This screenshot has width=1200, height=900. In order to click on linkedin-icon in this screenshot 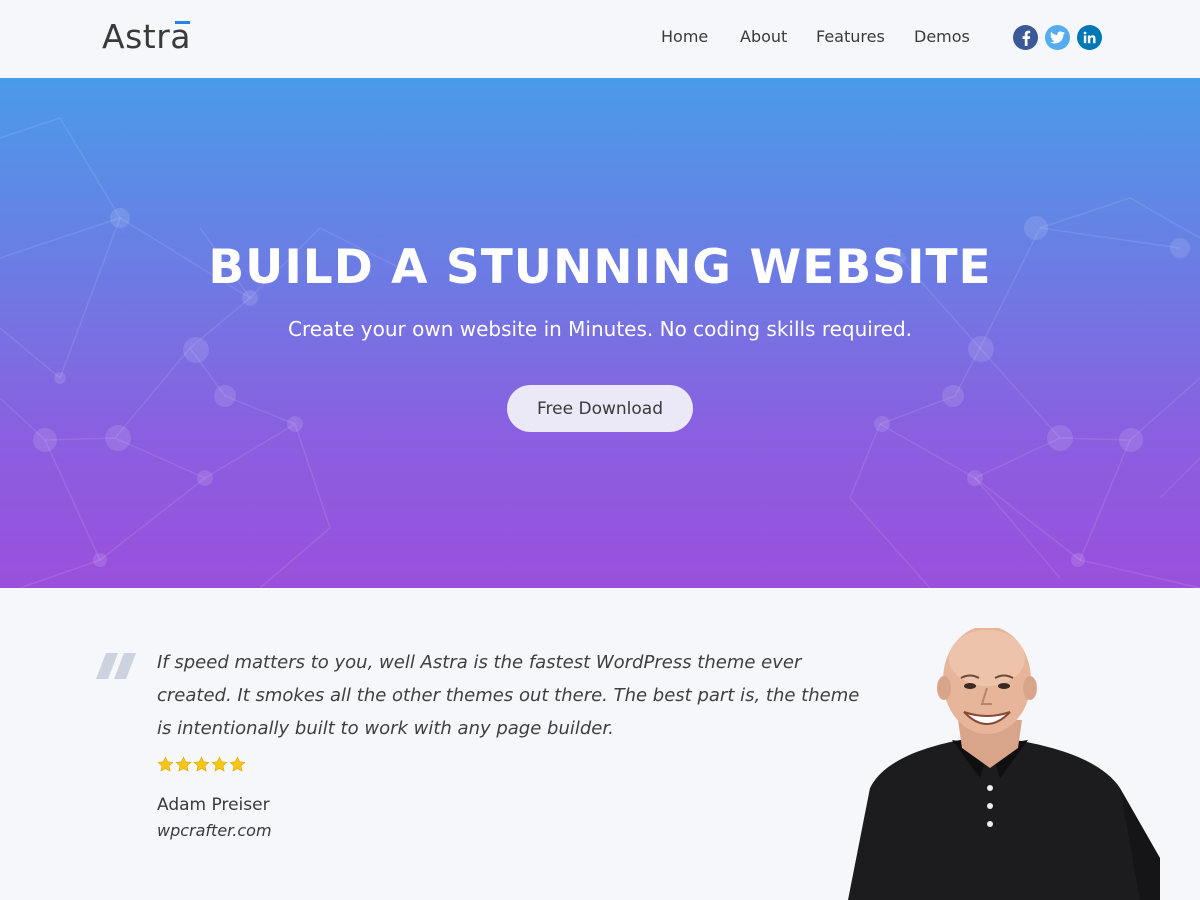, I will do `click(1089, 37)`.